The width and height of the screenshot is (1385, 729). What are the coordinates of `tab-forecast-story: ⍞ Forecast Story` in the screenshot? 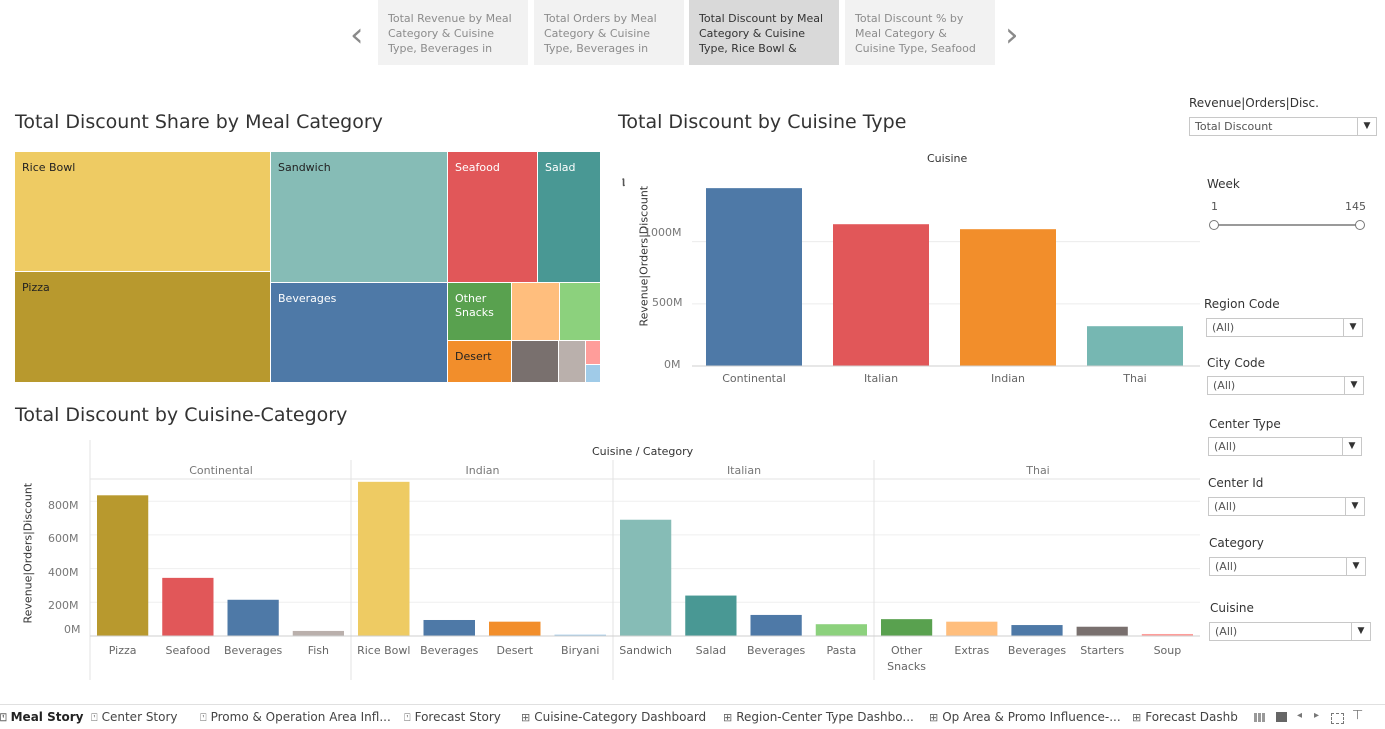 It's located at (452, 717).